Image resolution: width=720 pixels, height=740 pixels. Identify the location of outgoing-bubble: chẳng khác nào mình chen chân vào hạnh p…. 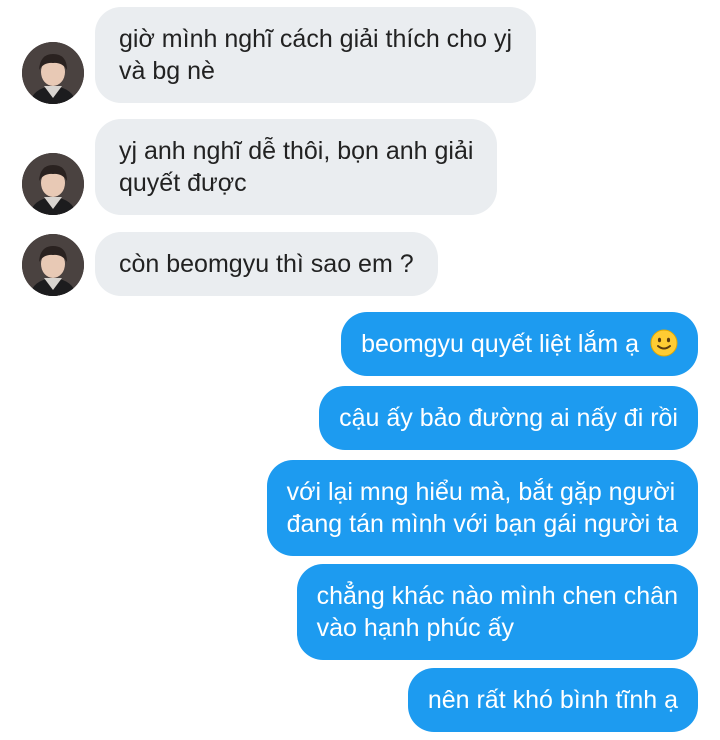
(497, 612).